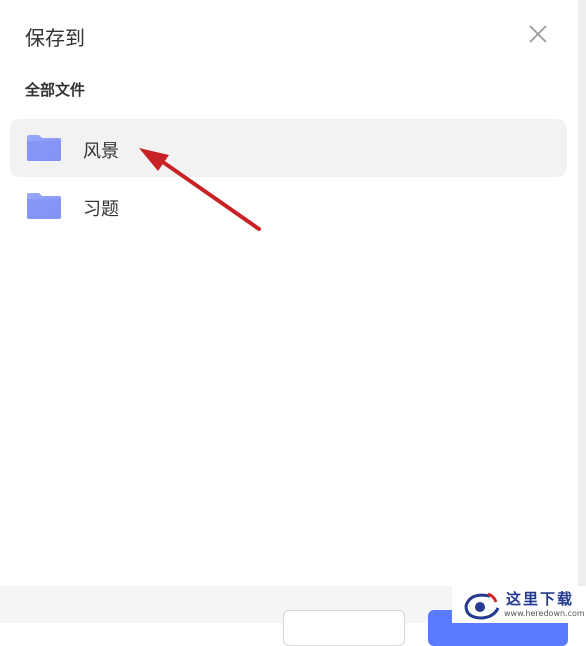 Image resolution: width=586 pixels, height=646 pixels. Describe the element at coordinates (288, 206) in the screenshot. I see `folder-item-exercises: 习题` at that location.